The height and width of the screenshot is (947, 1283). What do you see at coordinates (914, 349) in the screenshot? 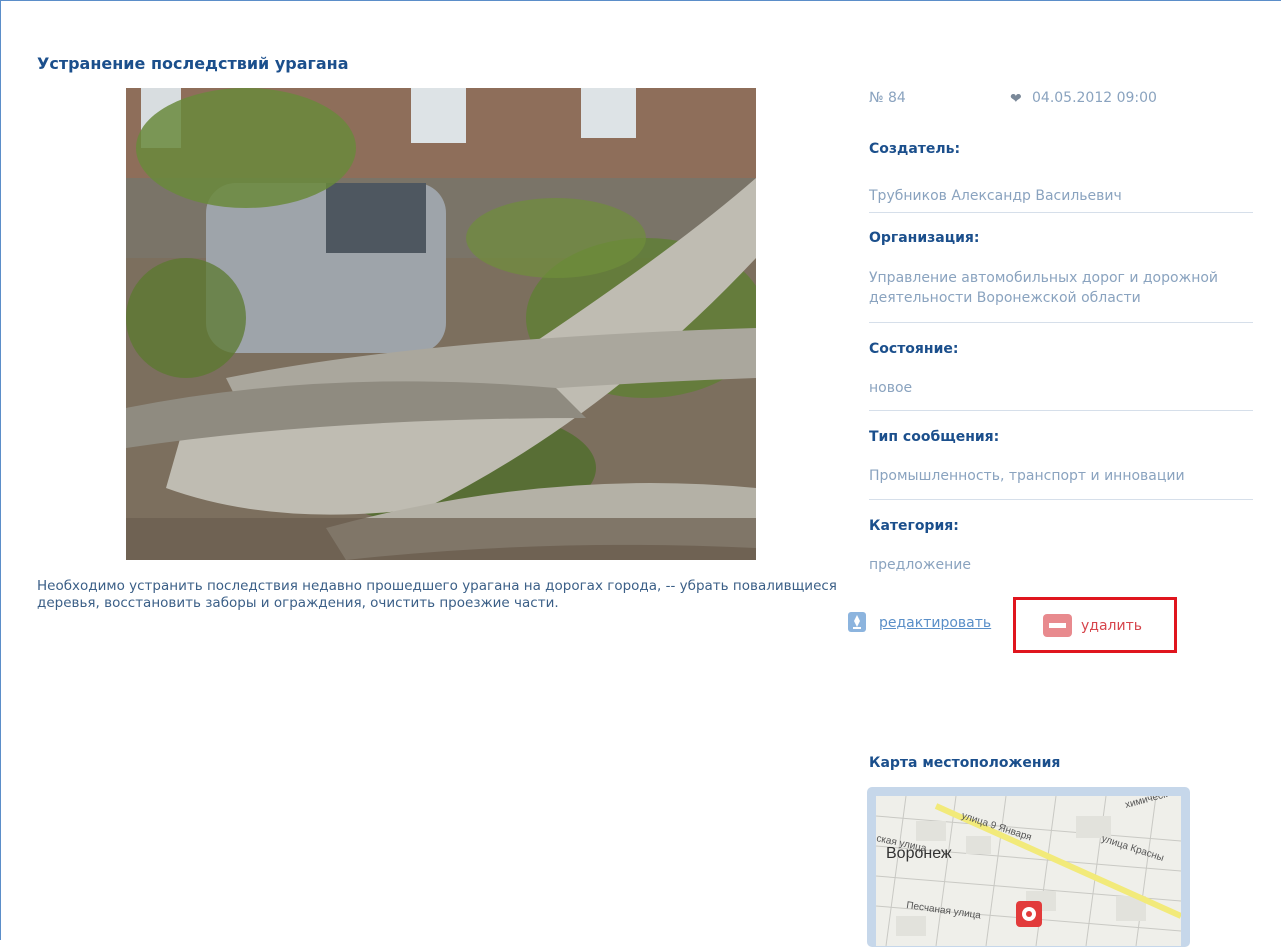
I see `state-label: Состояние:` at bounding box center [914, 349].